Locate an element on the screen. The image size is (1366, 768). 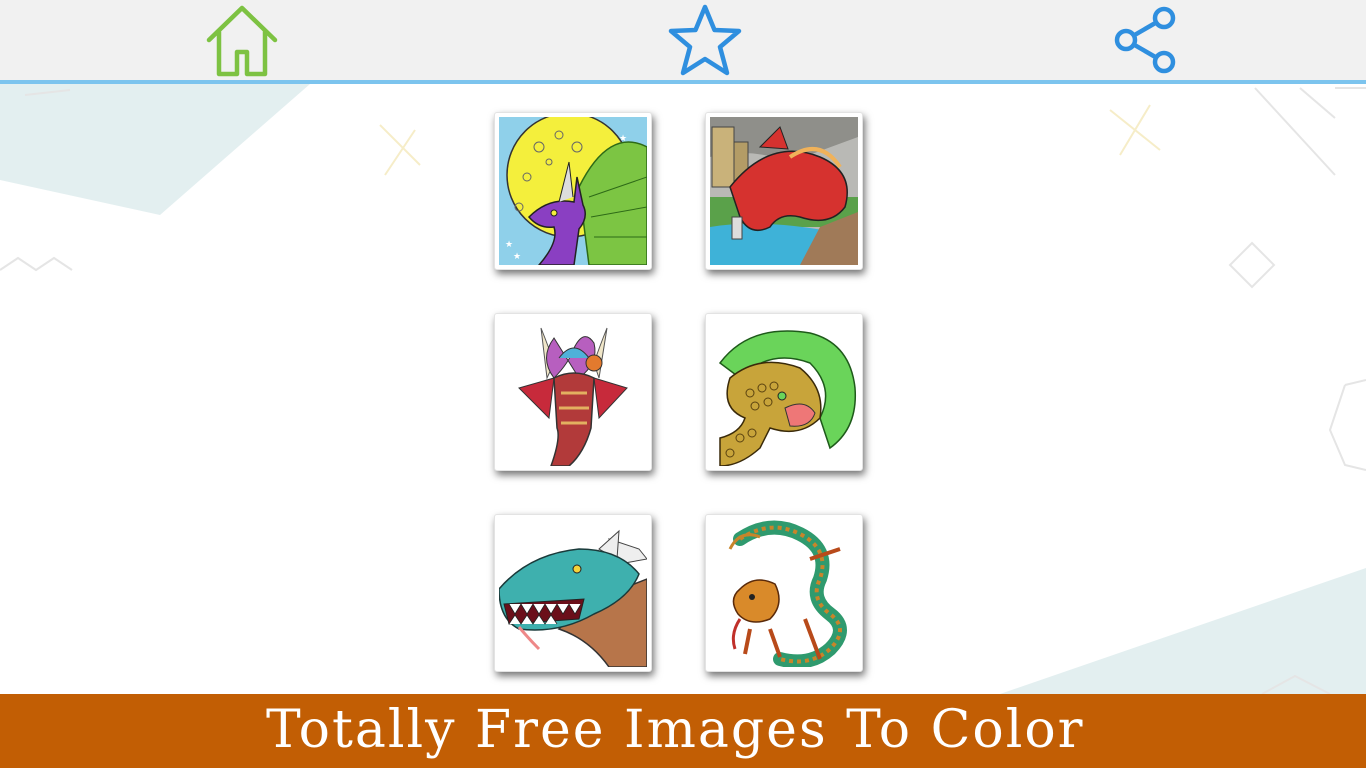
fairy-on-dragon-image is located at coordinates (573, 392).